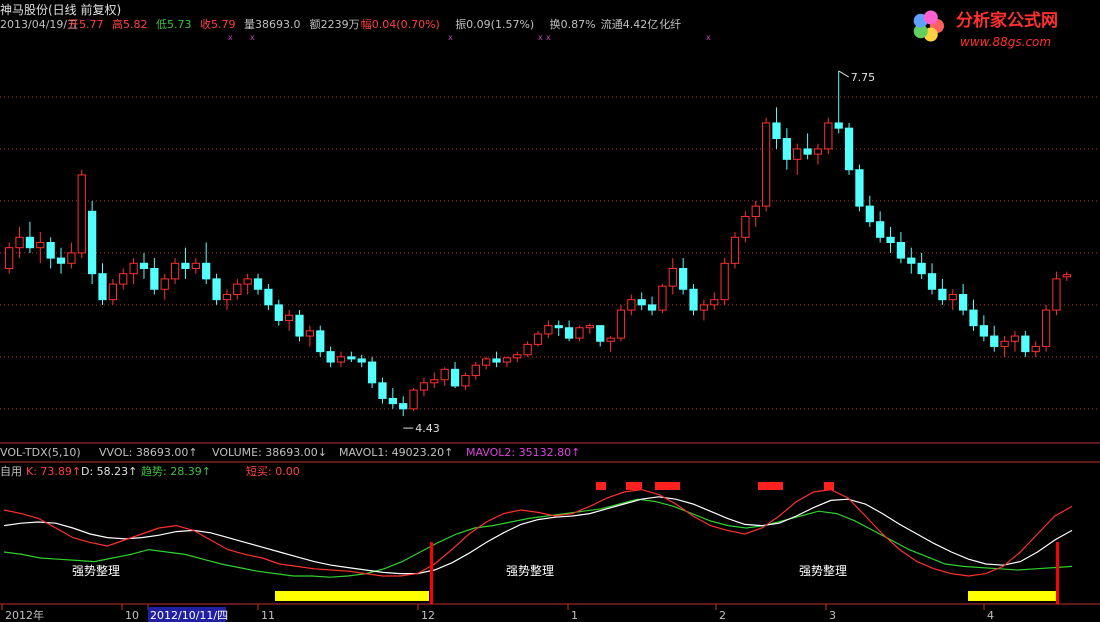 This screenshot has width=1100, height=622. Describe the element at coordinates (189, 615) in the screenshot. I see `x-tick-label: 2012/10/11/四` at that location.